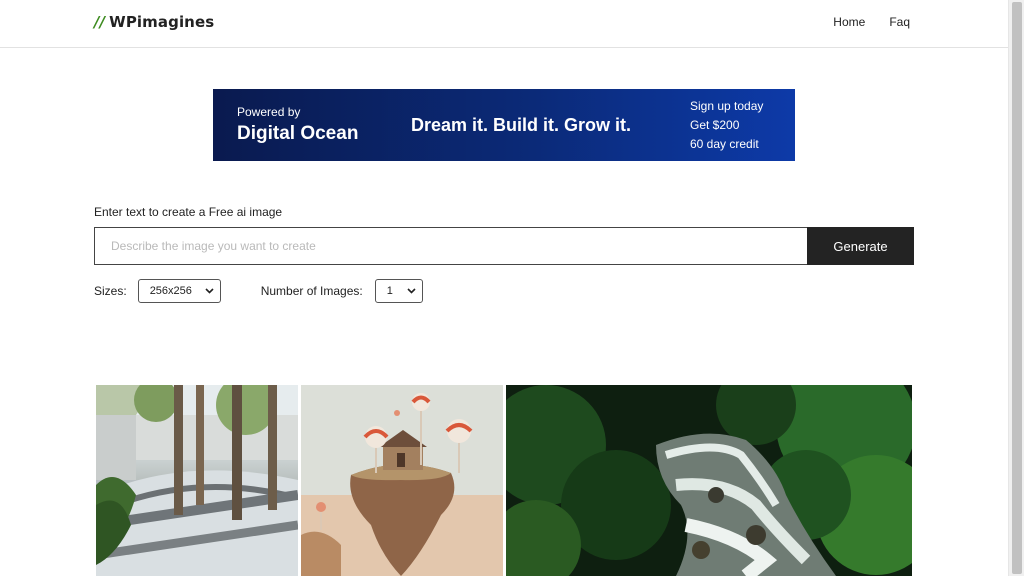  I want to click on banner-offer: Sign up today Get $200 60 day credit, so click(726, 125).